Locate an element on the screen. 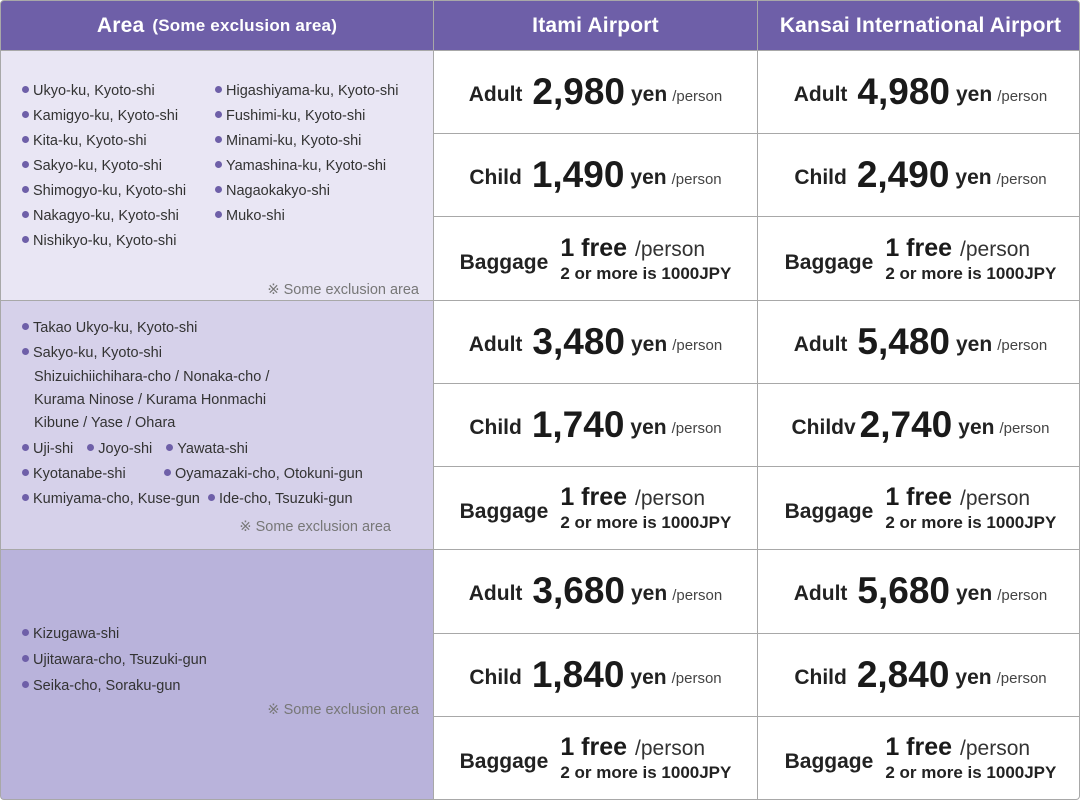 This screenshot has width=1080, height=800. area-item: Nagaokakyo-shi is located at coordinates (278, 191).